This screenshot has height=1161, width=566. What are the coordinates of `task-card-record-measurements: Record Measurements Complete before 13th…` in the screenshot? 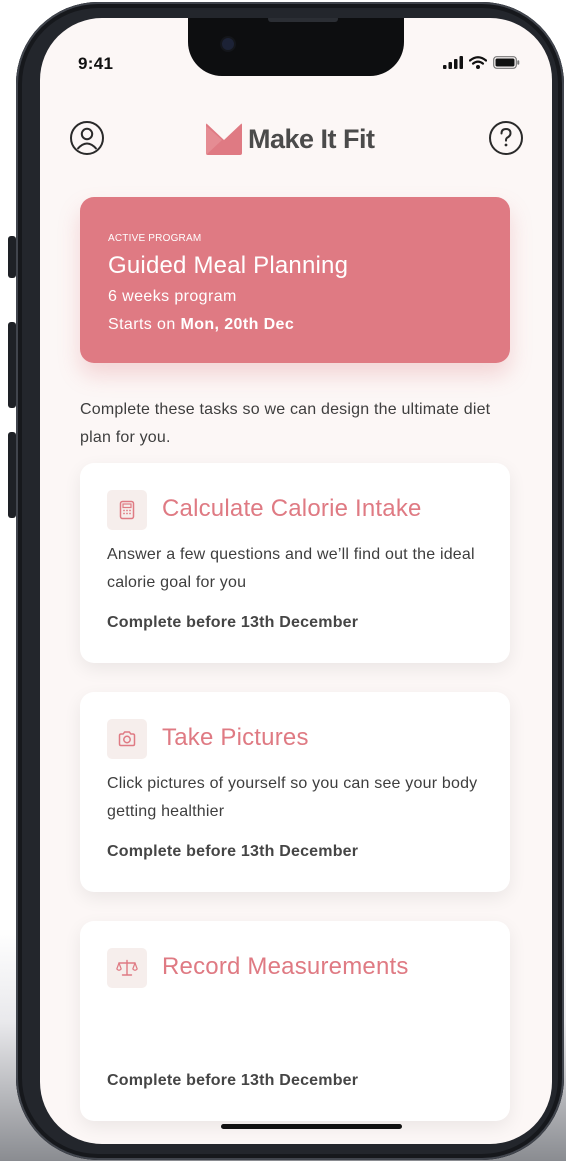 It's located at (295, 1021).